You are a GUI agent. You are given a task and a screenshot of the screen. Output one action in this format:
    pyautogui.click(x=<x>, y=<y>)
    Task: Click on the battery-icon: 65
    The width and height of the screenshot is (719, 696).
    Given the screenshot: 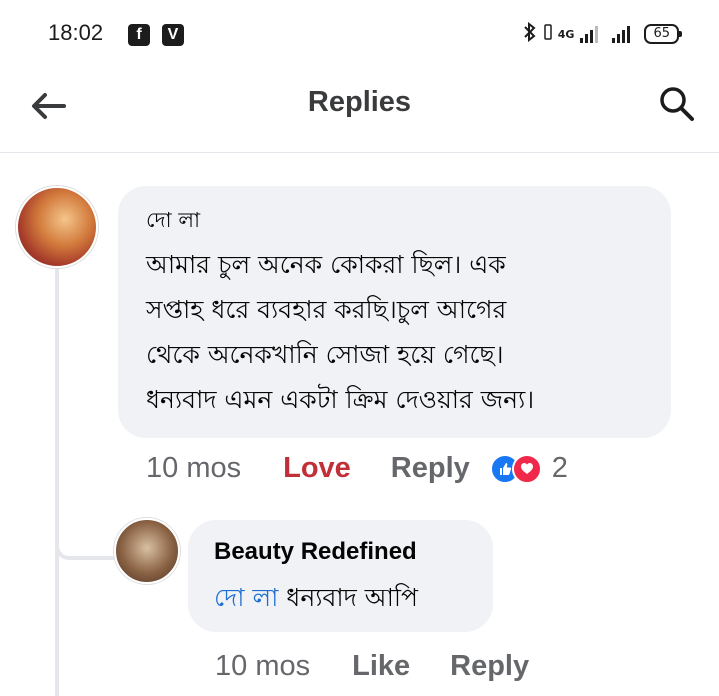 What is the action you would take?
    pyautogui.click(x=663, y=34)
    